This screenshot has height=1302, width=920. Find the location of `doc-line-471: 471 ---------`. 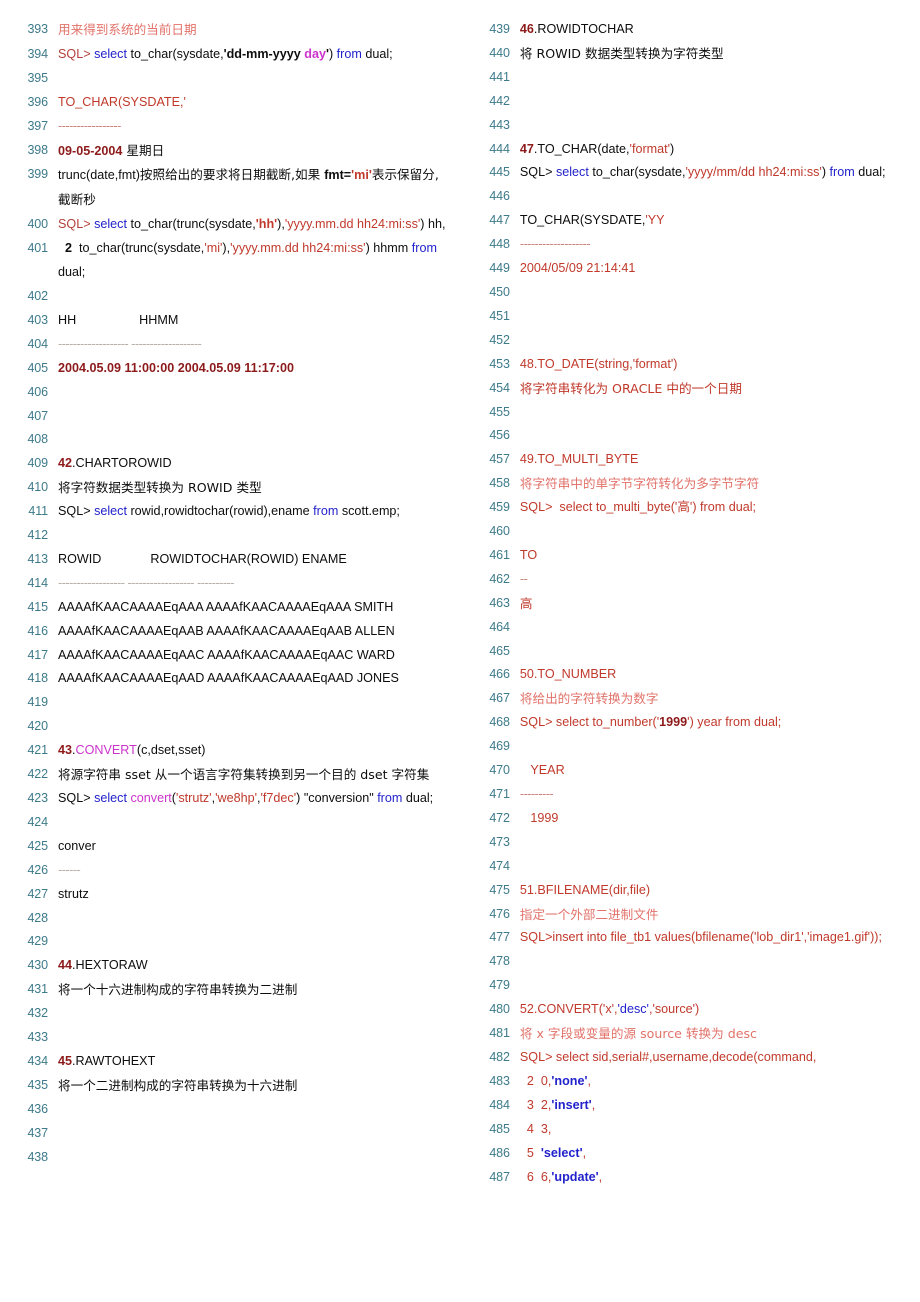

doc-line-471: 471 --------- is located at coordinates (689, 795).